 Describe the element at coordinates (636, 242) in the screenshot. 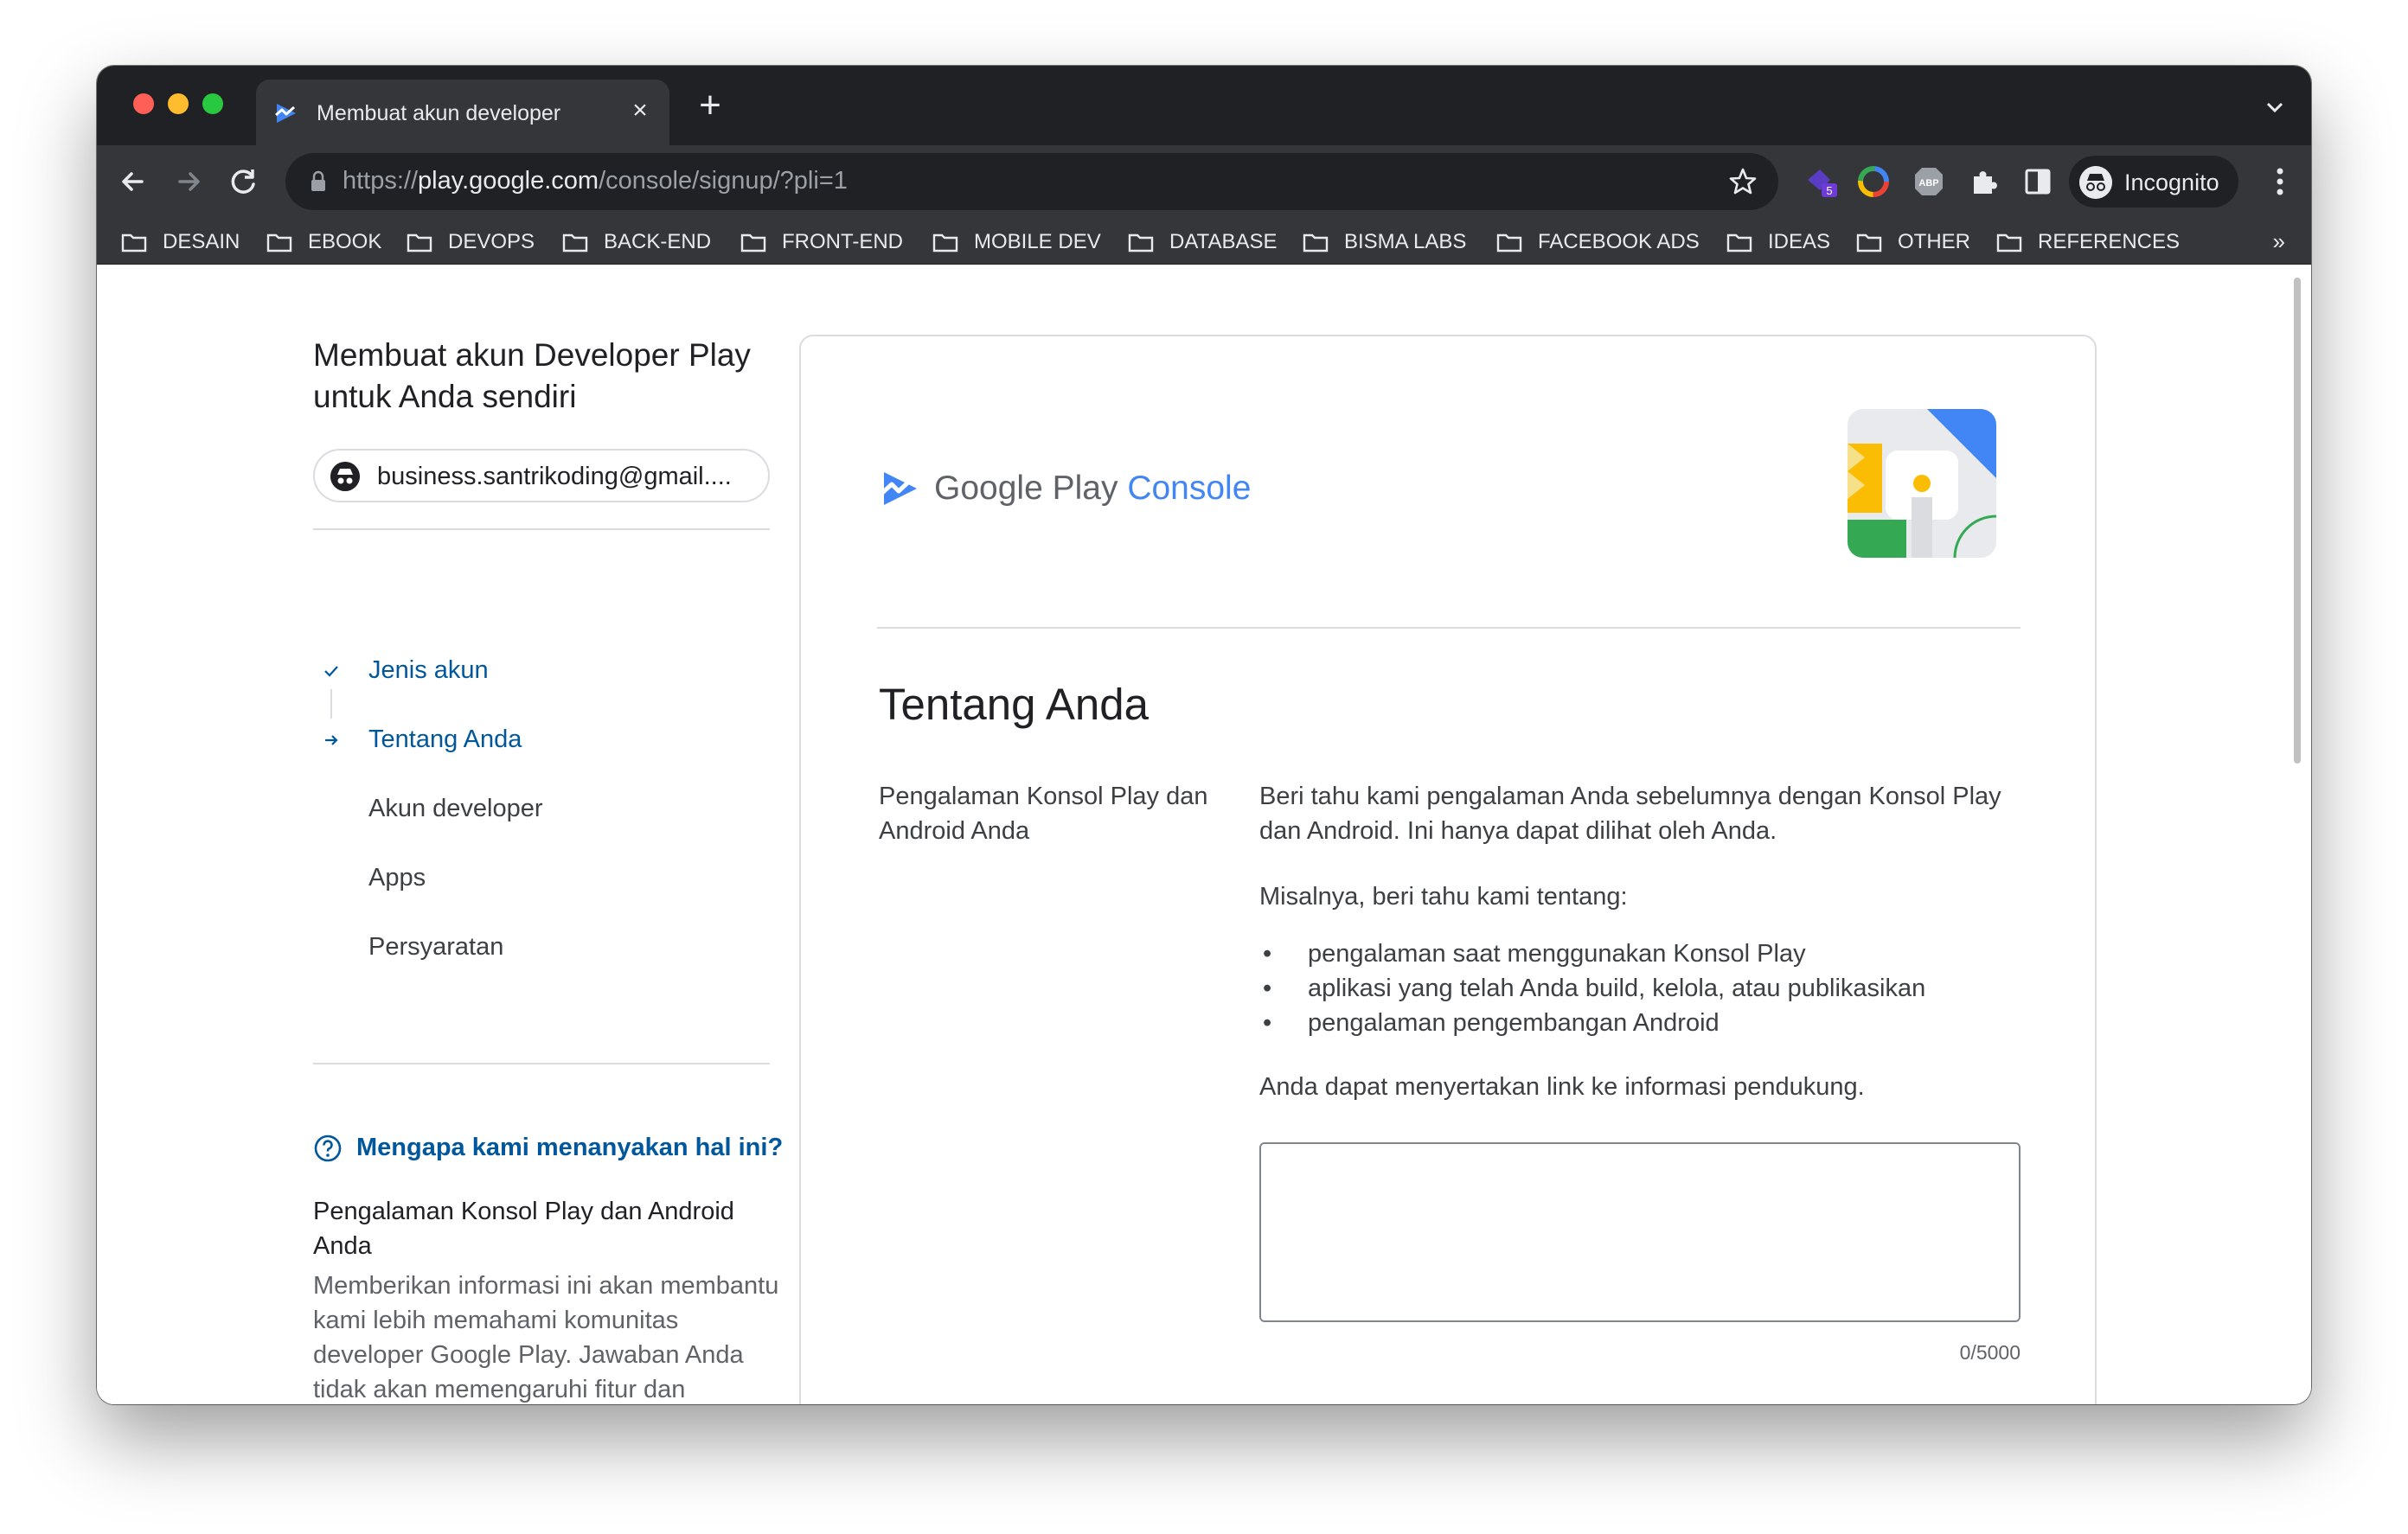

I see `bookmark-folder: BACK-END` at that location.